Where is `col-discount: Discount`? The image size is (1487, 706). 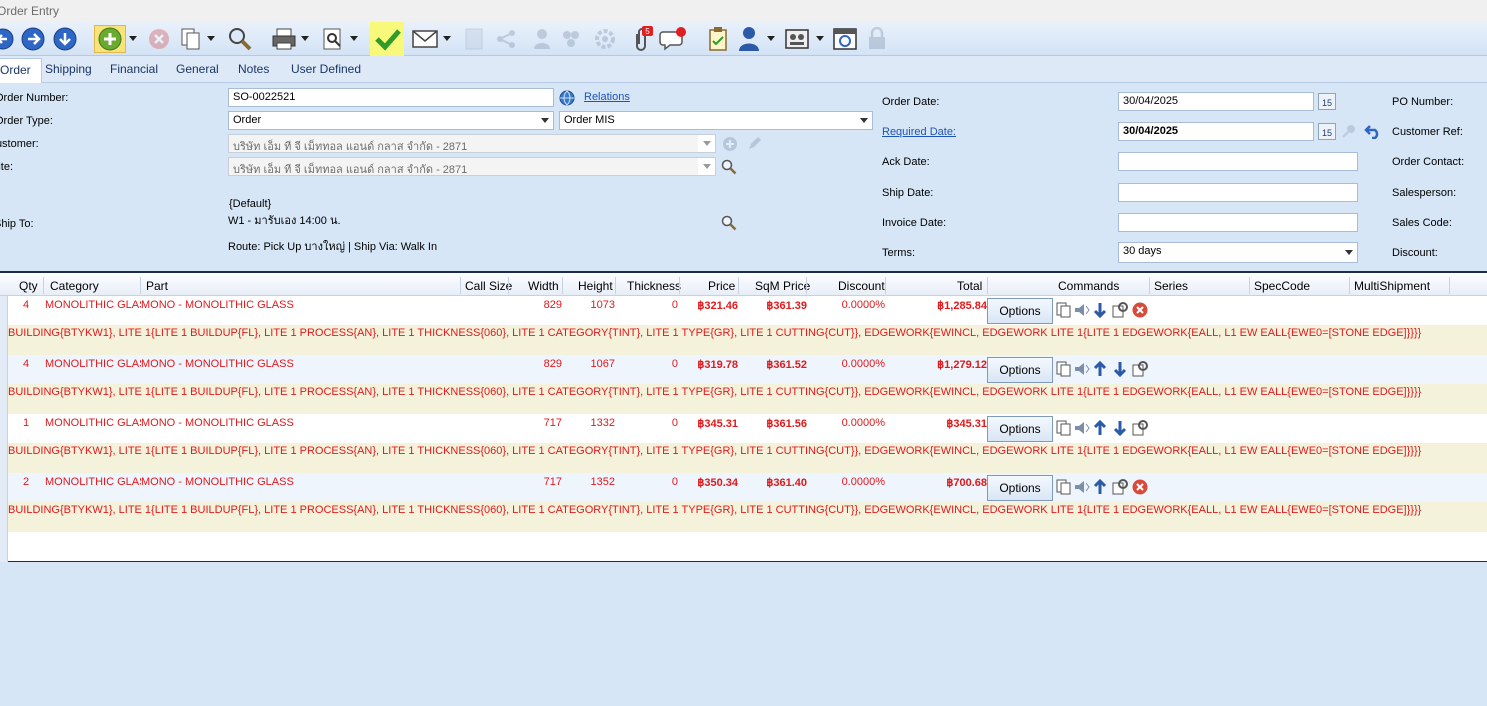
col-discount: Discount is located at coordinates (861, 286).